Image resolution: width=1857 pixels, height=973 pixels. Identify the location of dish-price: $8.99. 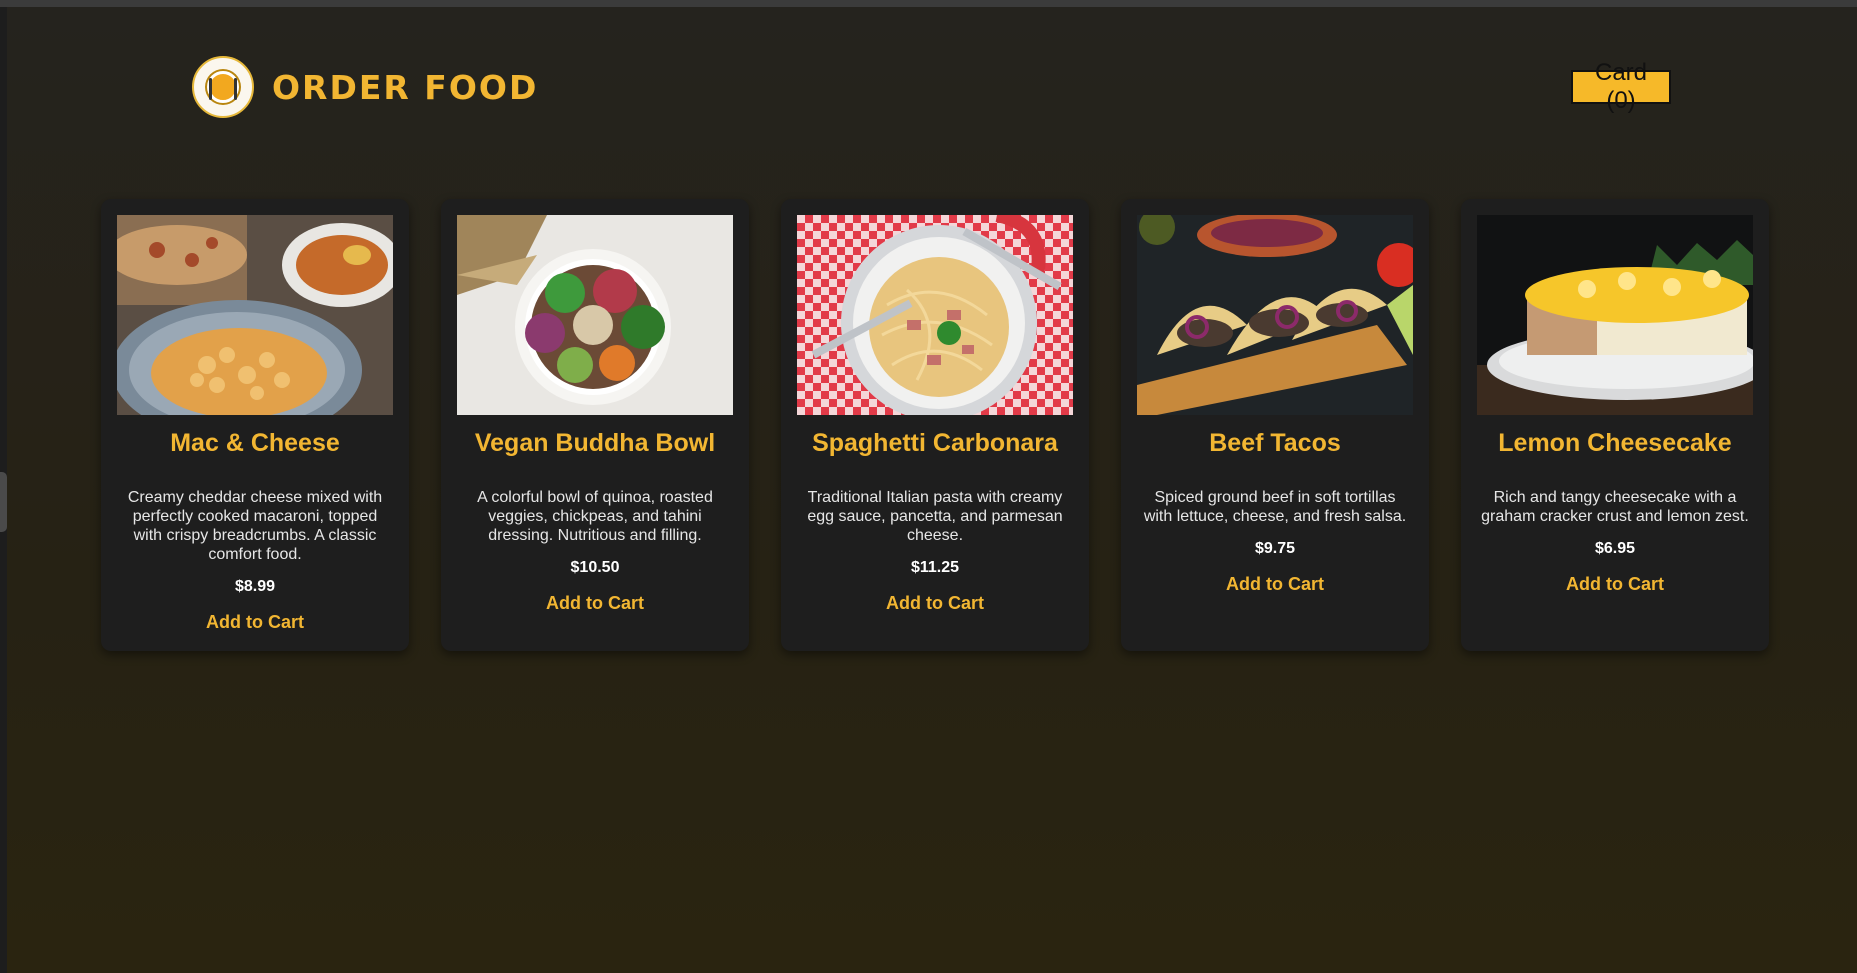
(255, 586).